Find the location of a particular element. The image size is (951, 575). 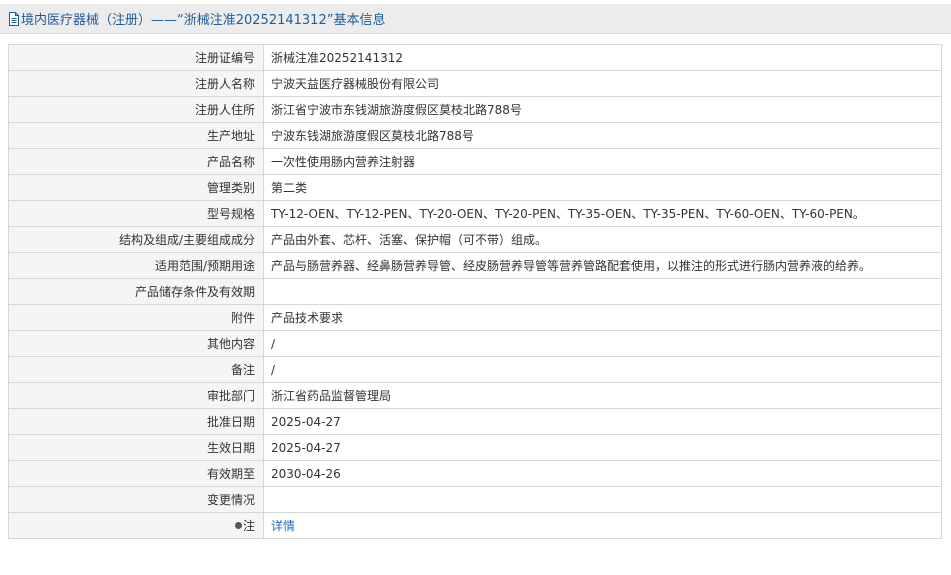

field-value: 产品技术要求 is located at coordinates (602, 317).